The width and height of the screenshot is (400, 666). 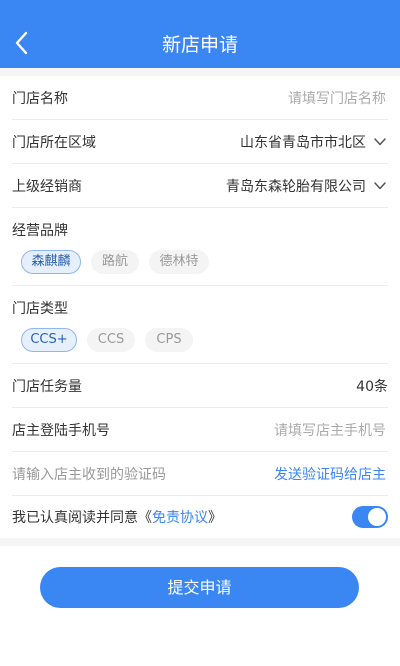 What do you see at coordinates (89, 474) in the screenshot?
I see `verification-code-input: 请输入店主收到的验证码` at bounding box center [89, 474].